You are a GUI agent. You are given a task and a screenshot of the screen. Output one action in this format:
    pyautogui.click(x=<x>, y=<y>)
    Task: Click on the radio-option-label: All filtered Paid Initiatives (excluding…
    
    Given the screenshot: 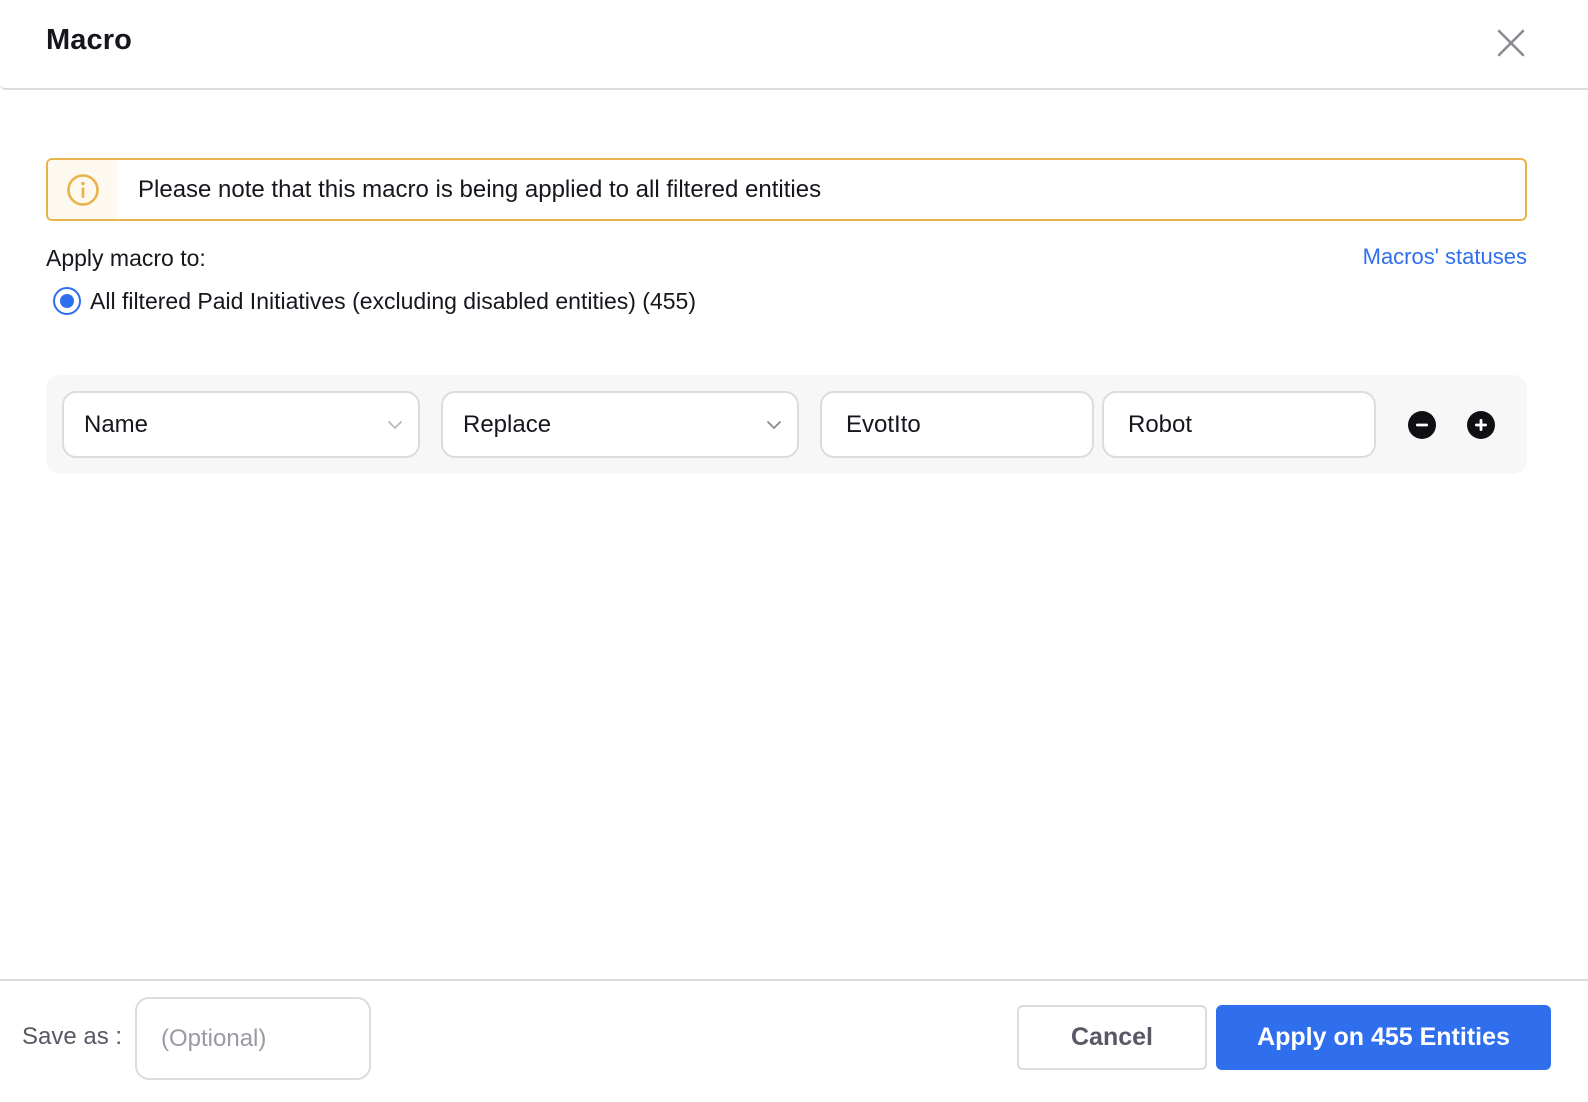 What is the action you would take?
    pyautogui.click(x=393, y=300)
    